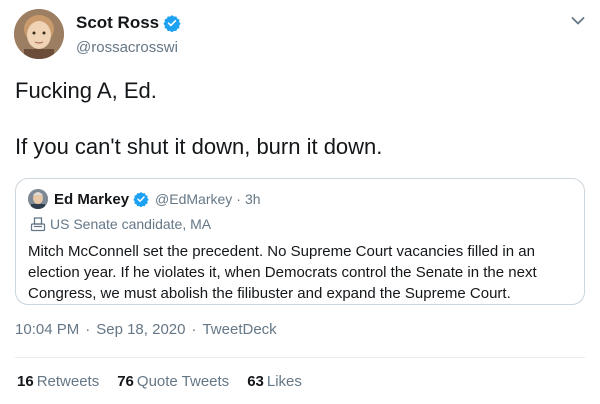  Describe the element at coordinates (140, 329) in the screenshot. I see `tweet-date: Sep 18, 2020` at that location.